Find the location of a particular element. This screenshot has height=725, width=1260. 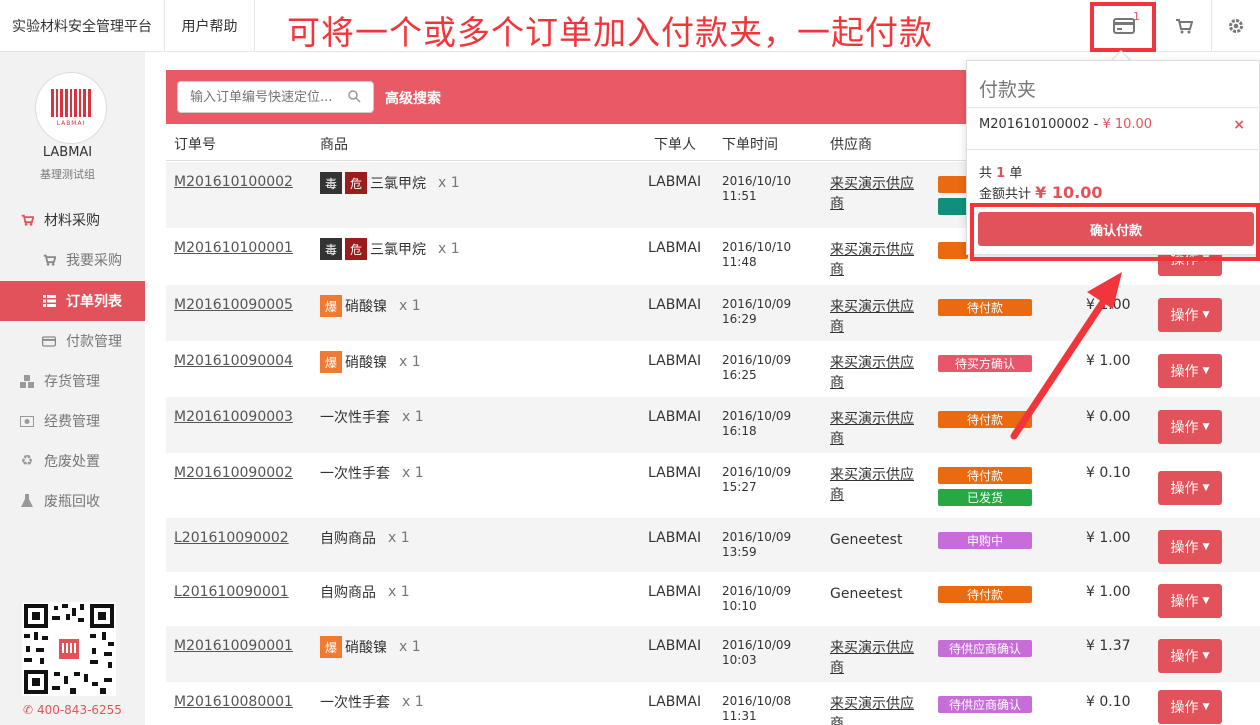

order-id-link: M201610090001 is located at coordinates (233, 646).